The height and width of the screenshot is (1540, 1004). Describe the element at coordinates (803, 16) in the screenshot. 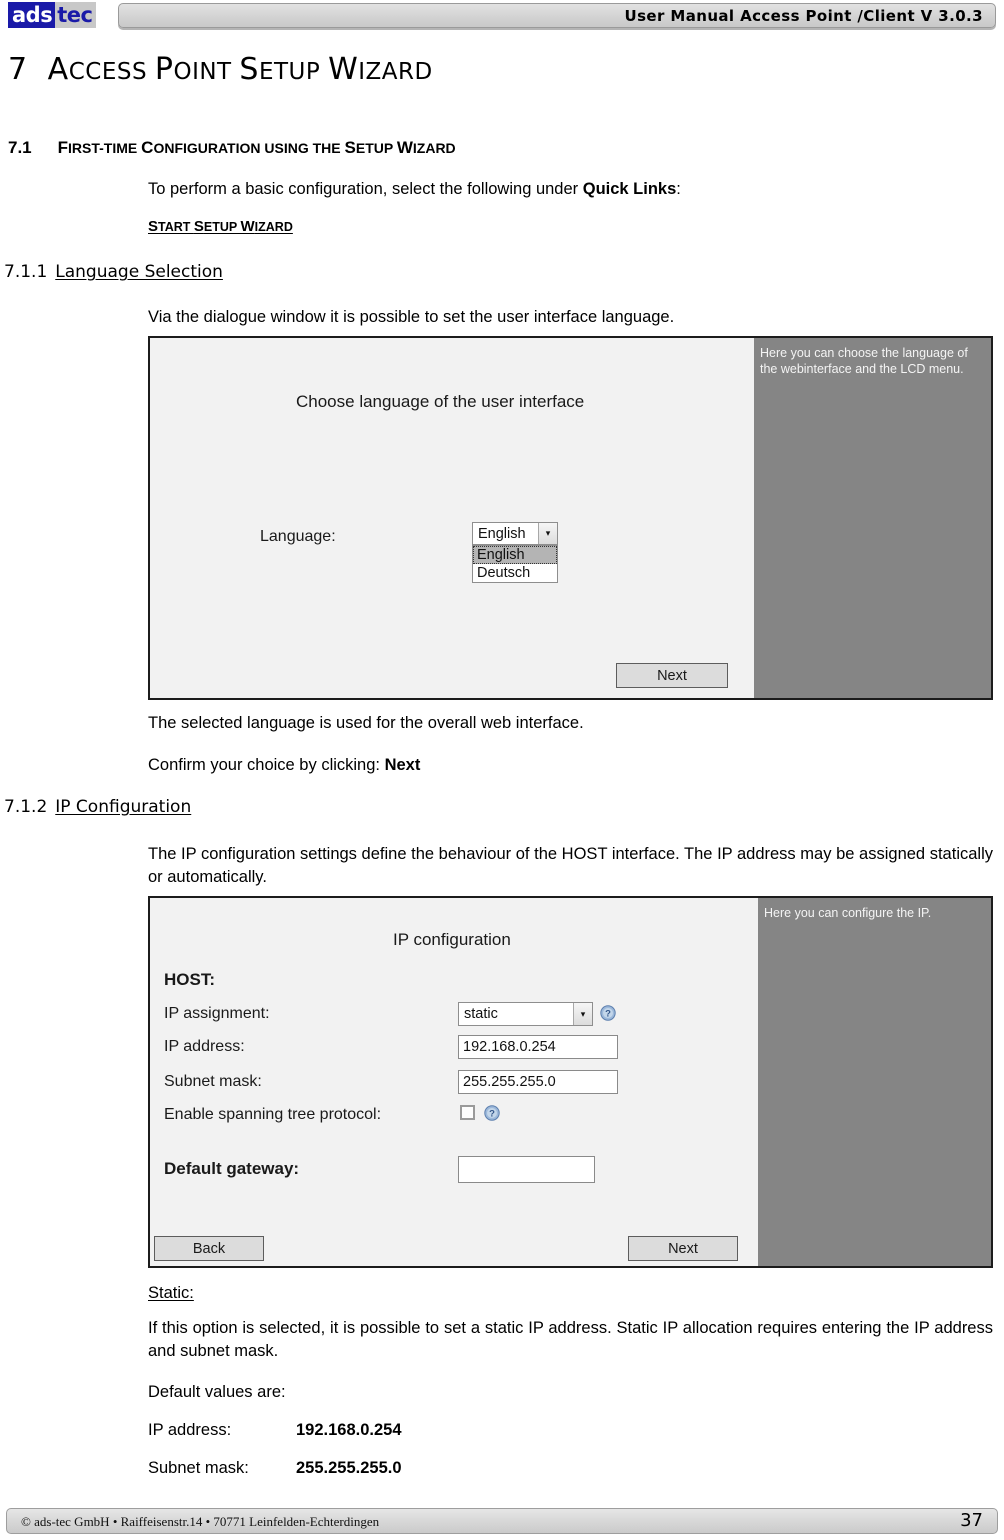

I see `header-title-text: User Manual Access Point /Client V 3.0.3` at that location.